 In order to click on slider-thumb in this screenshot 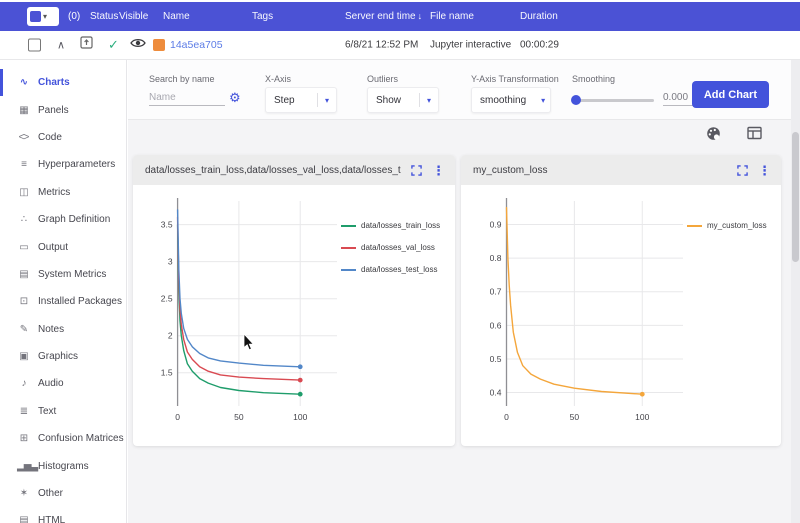, I will do `click(576, 100)`.